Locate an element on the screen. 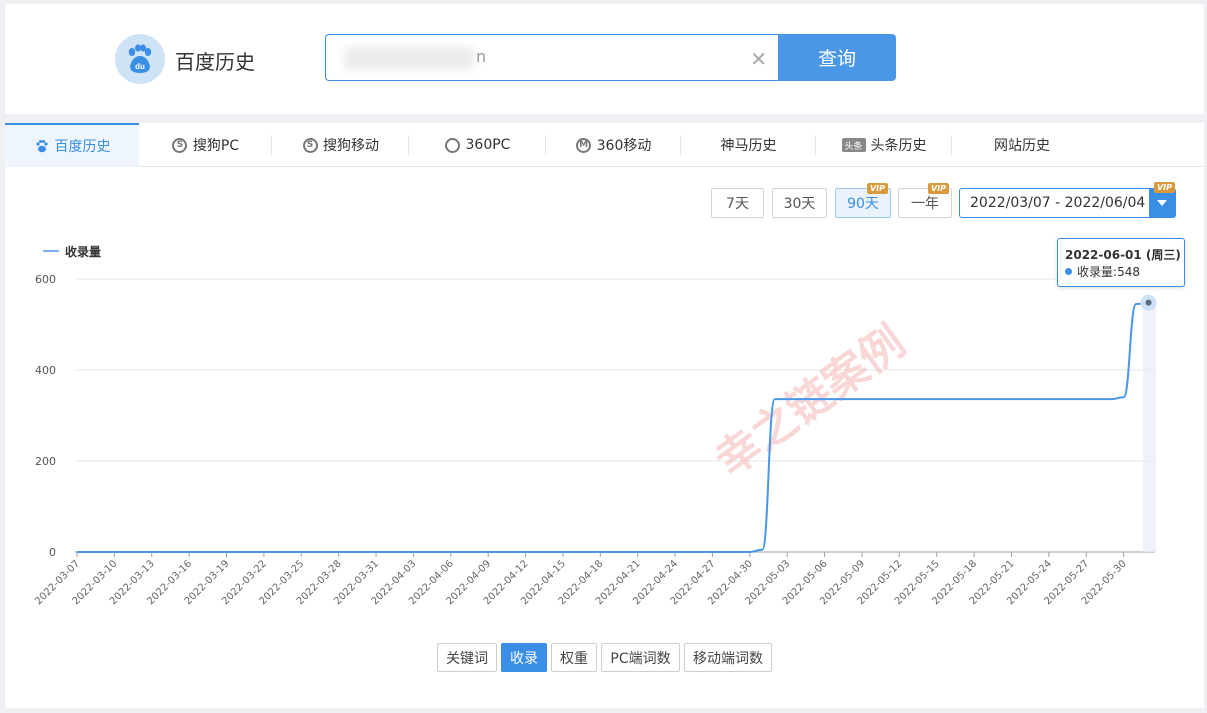  metric-indexed-button: 收录 is located at coordinates (524, 657).